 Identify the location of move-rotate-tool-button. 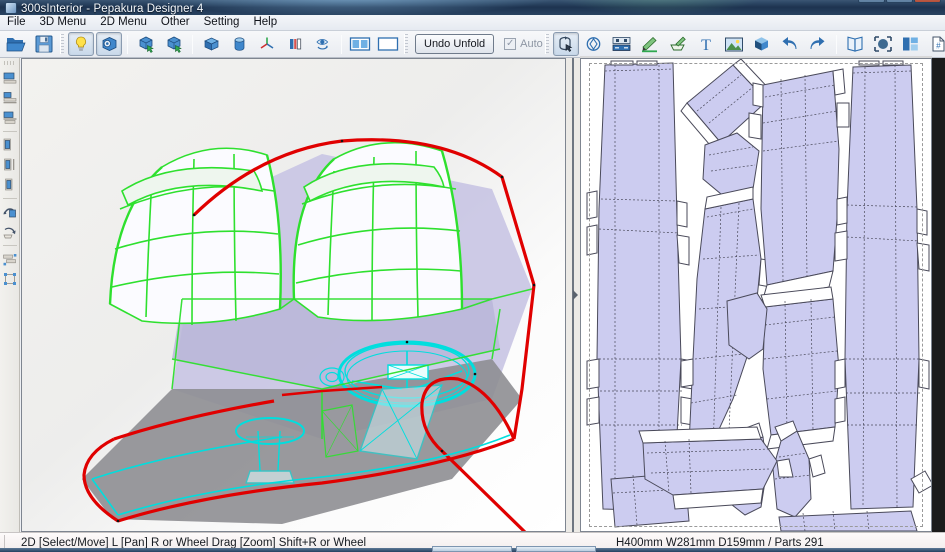
(565, 44).